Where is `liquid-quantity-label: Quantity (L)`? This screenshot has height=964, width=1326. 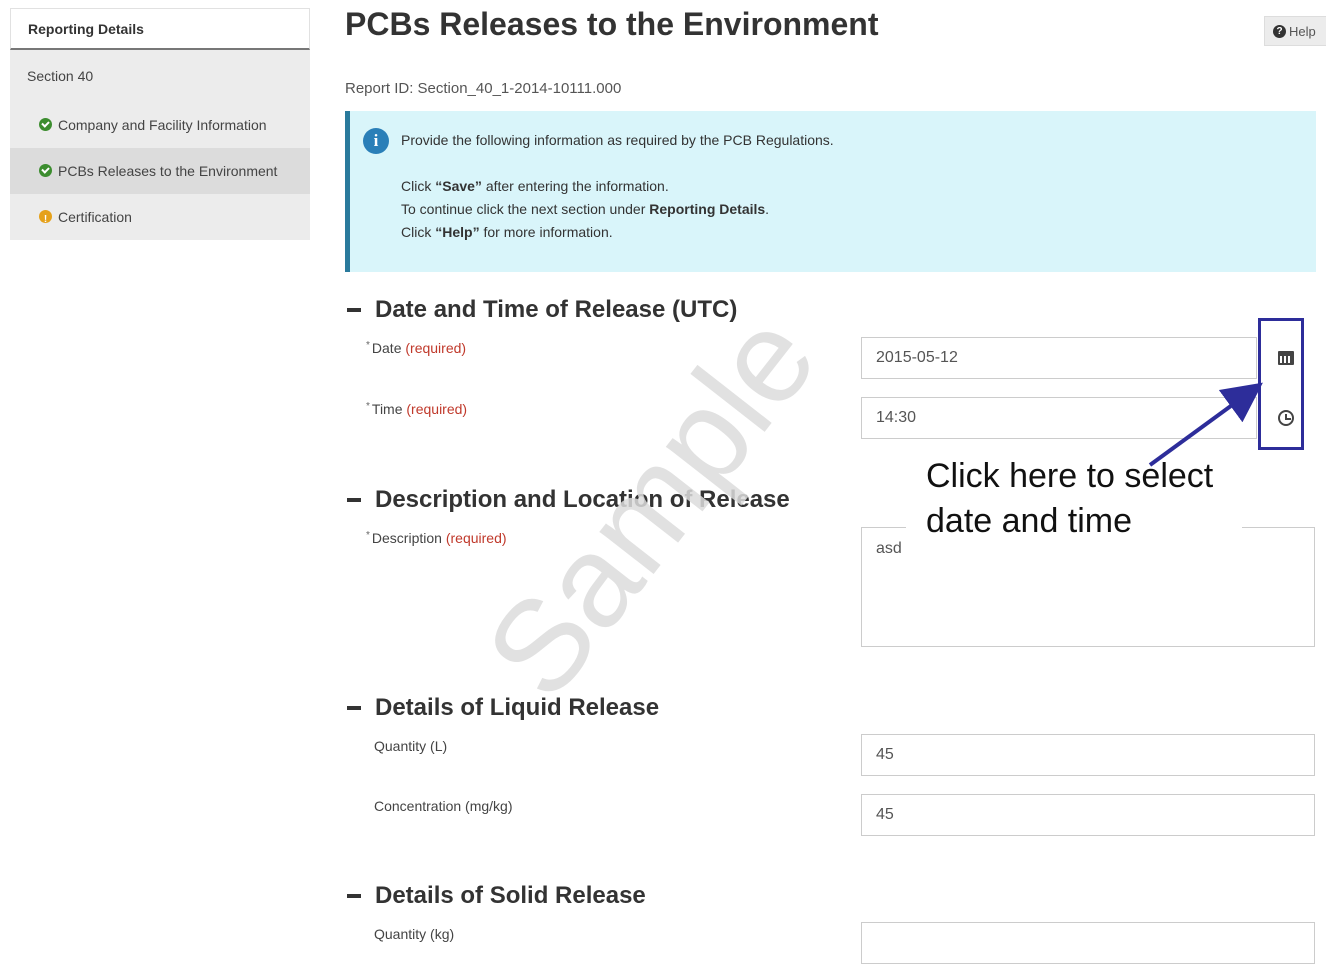
liquid-quantity-label: Quantity (L) is located at coordinates (411, 746).